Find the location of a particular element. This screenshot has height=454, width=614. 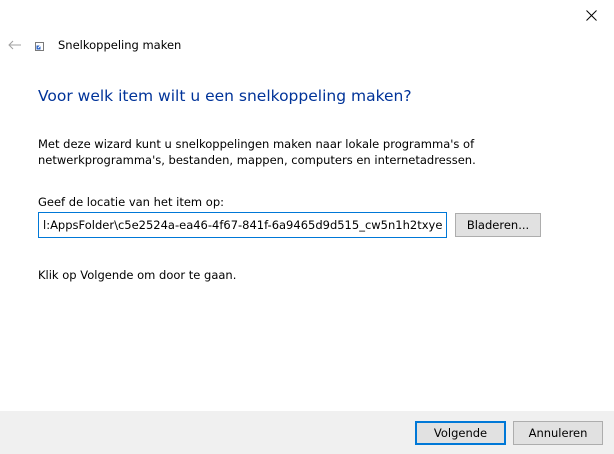

location-input is located at coordinates (242, 225).